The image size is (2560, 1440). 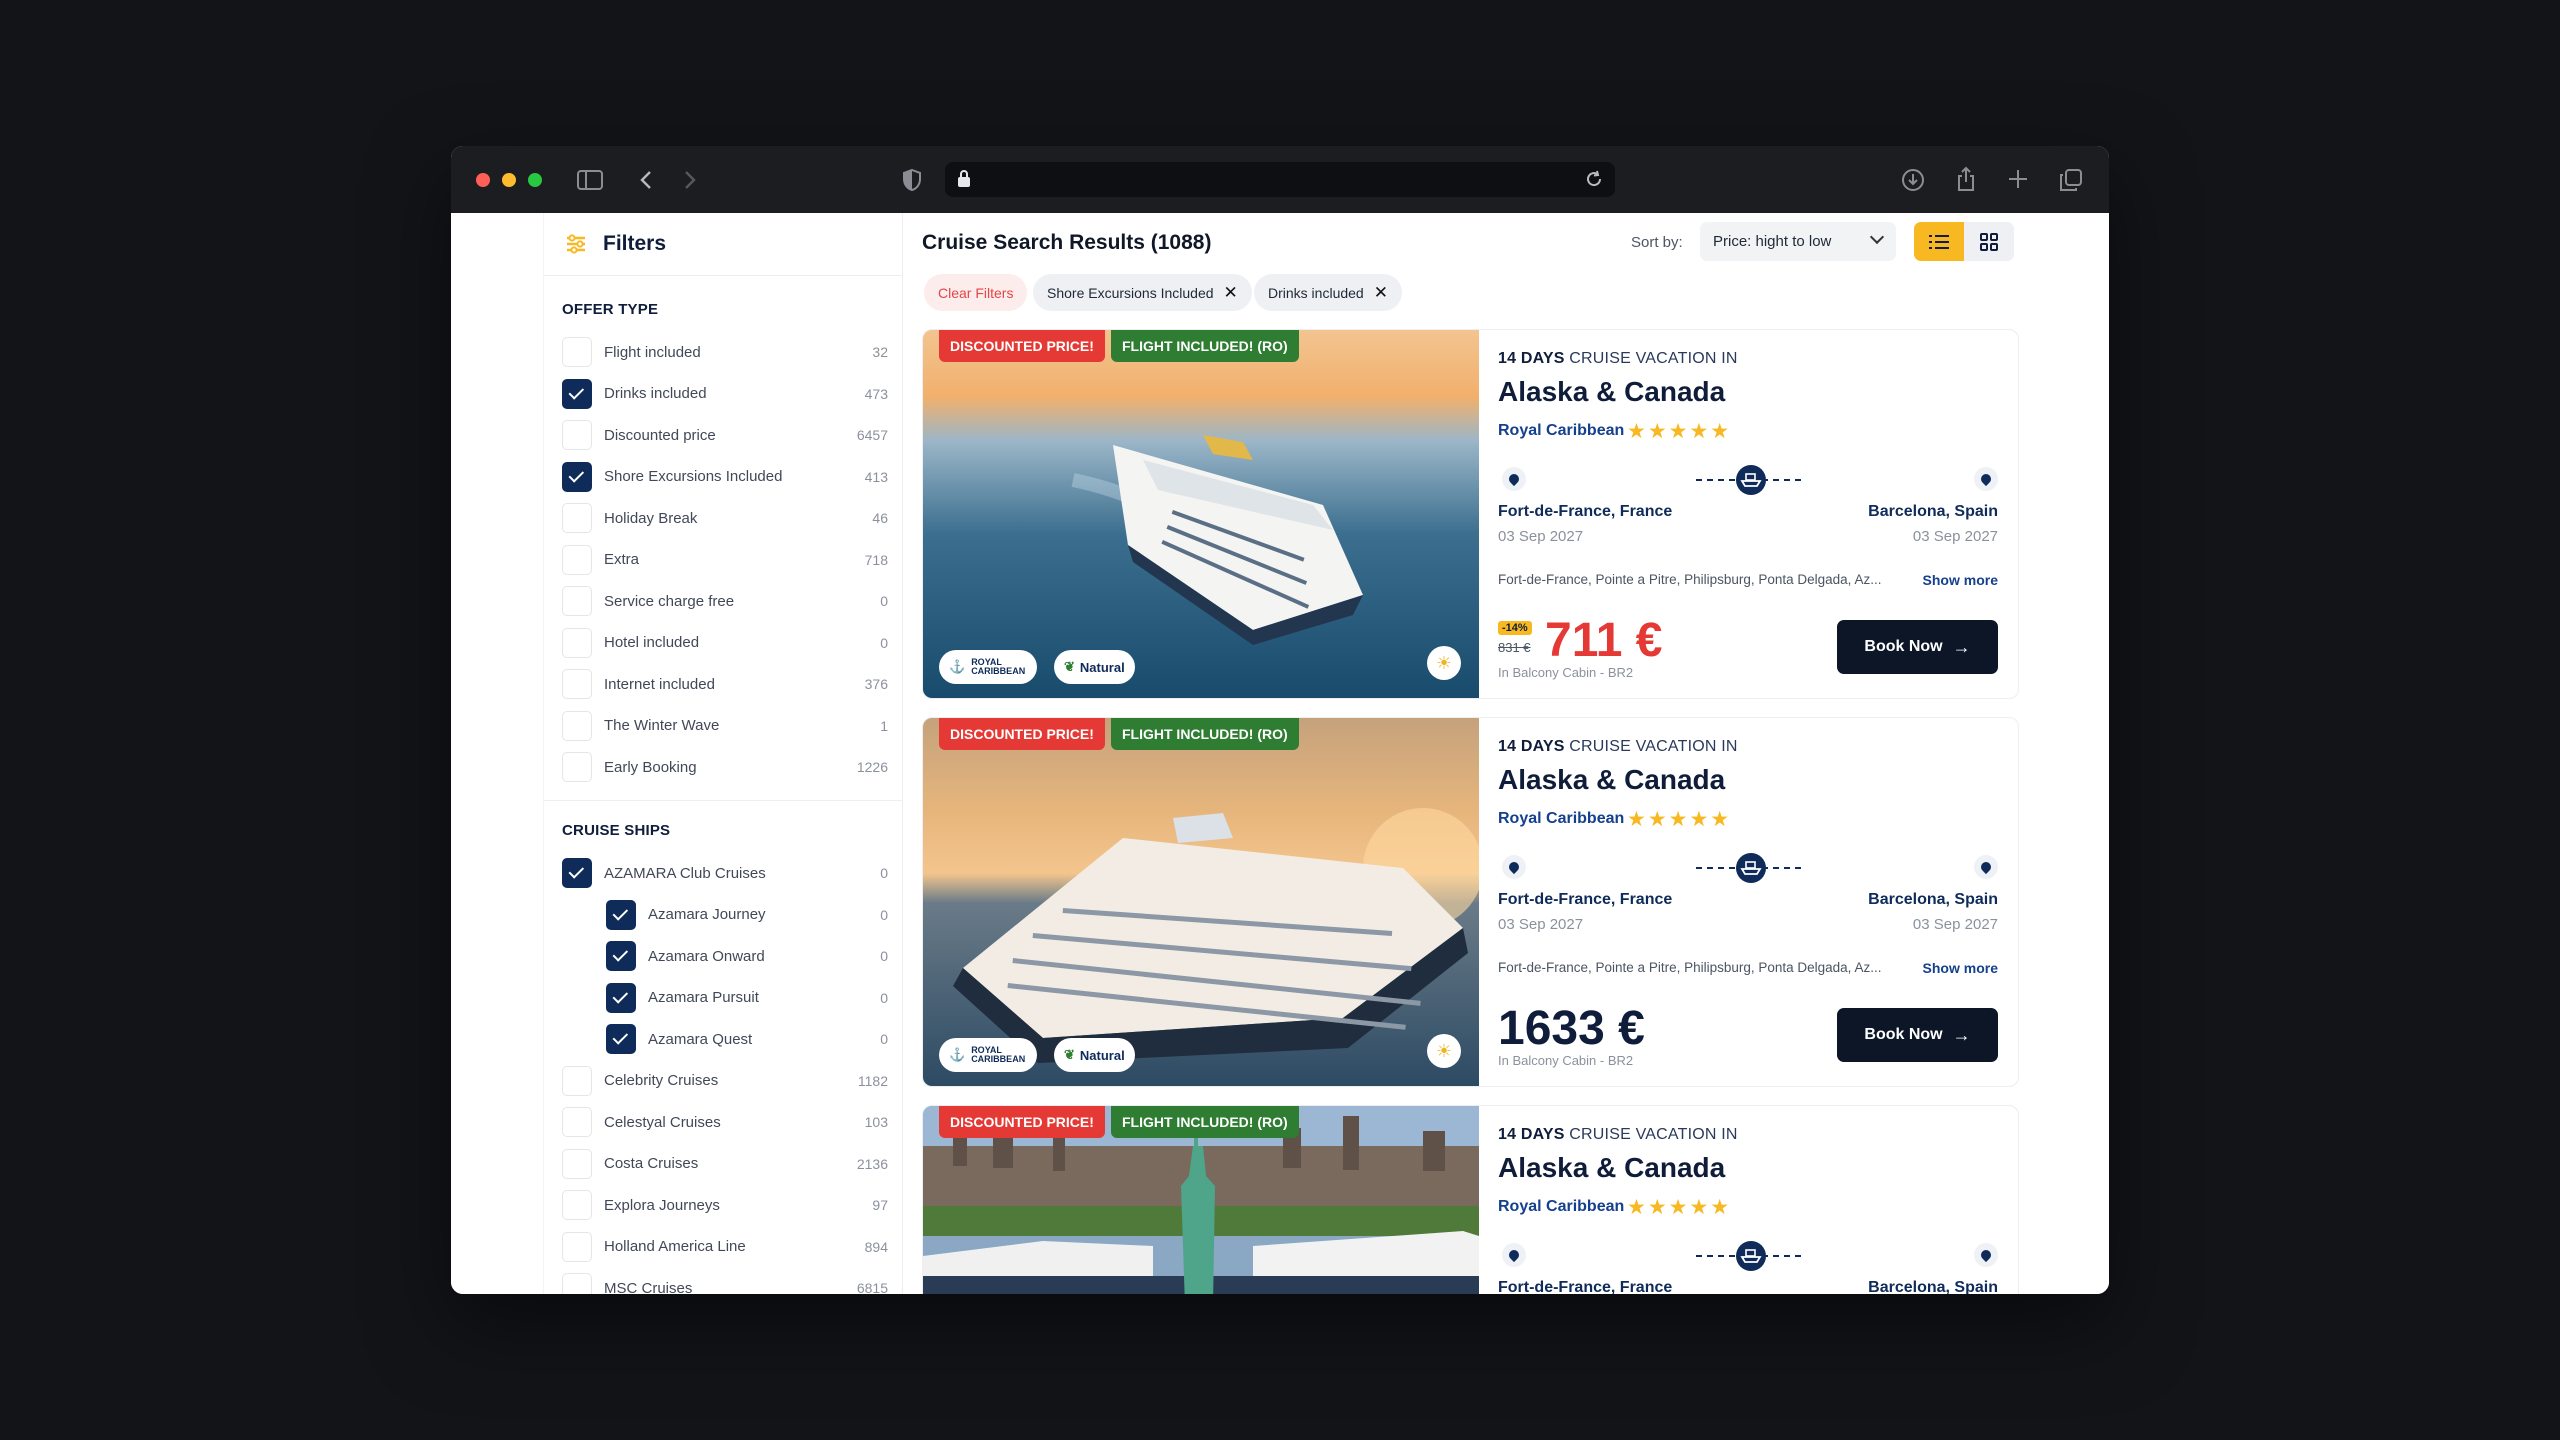 What do you see at coordinates (1514, 647) in the screenshot?
I see `old-price: 831 €` at bounding box center [1514, 647].